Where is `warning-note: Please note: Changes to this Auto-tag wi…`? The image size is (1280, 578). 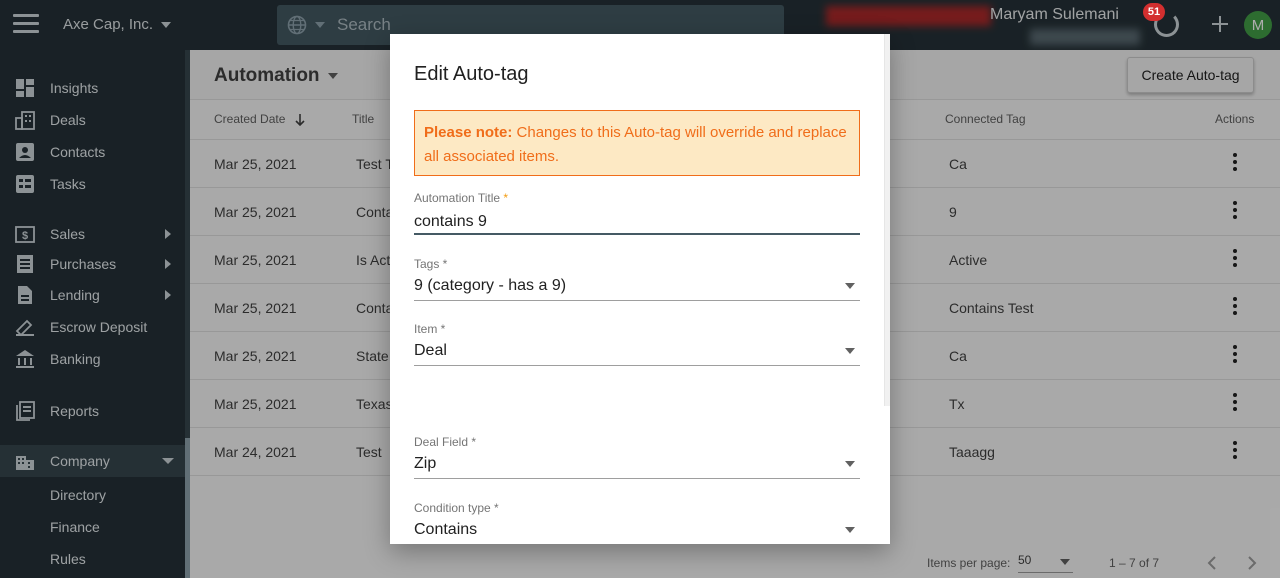
warning-note: Please note: Changes to this Auto-tag wi… is located at coordinates (637, 143).